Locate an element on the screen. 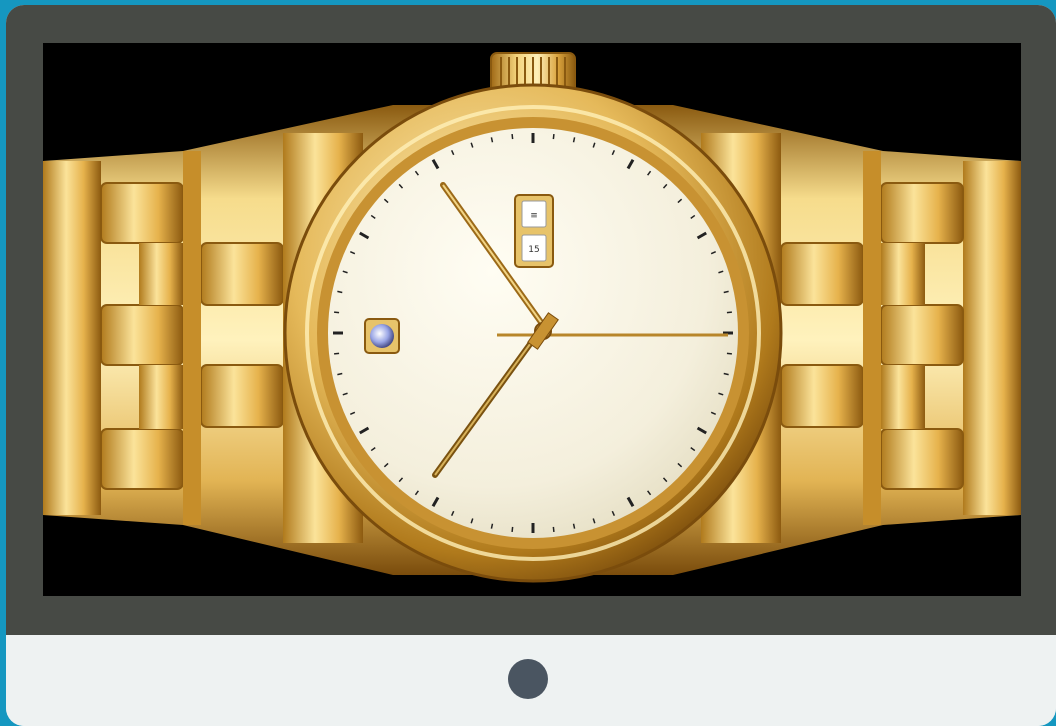  power-button is located at coordinates (528, 679).